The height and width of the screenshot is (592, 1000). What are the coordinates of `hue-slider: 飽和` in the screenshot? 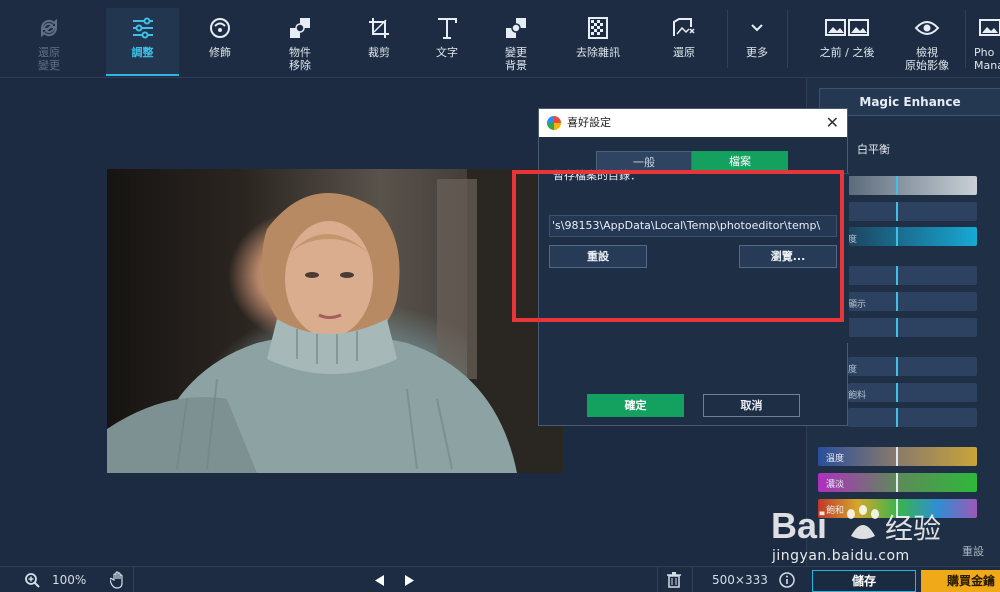 It's located at (897, 508).